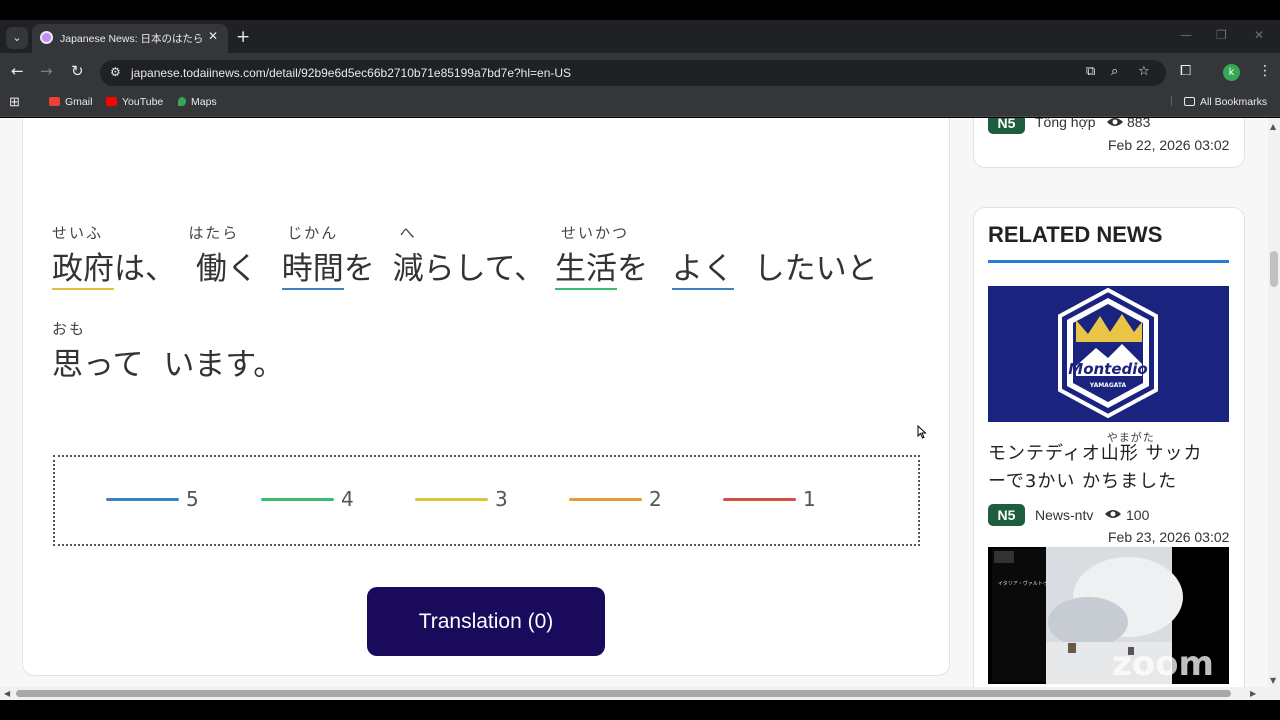 The height and width of the screenshot is (720, 1280). I want to click on profile-avatar: k, so click(1231, 72).